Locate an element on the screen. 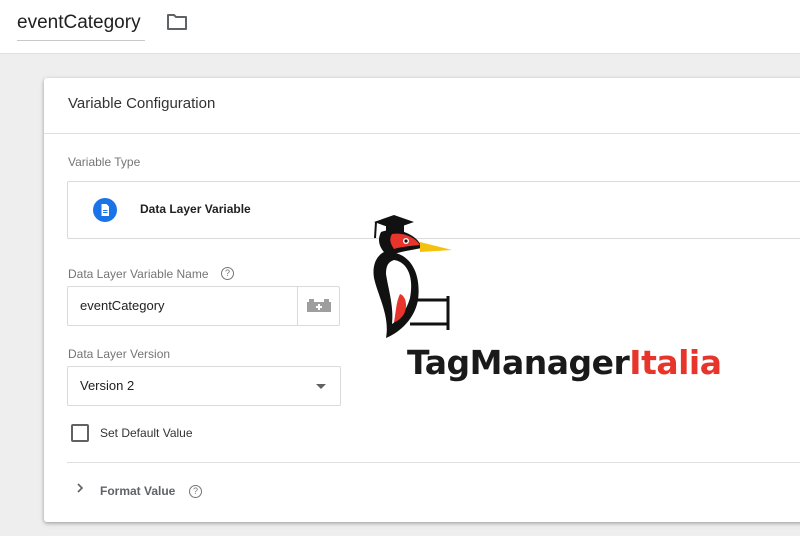  dlv-name-value: eventCategory is located at coordinates (122, 305).